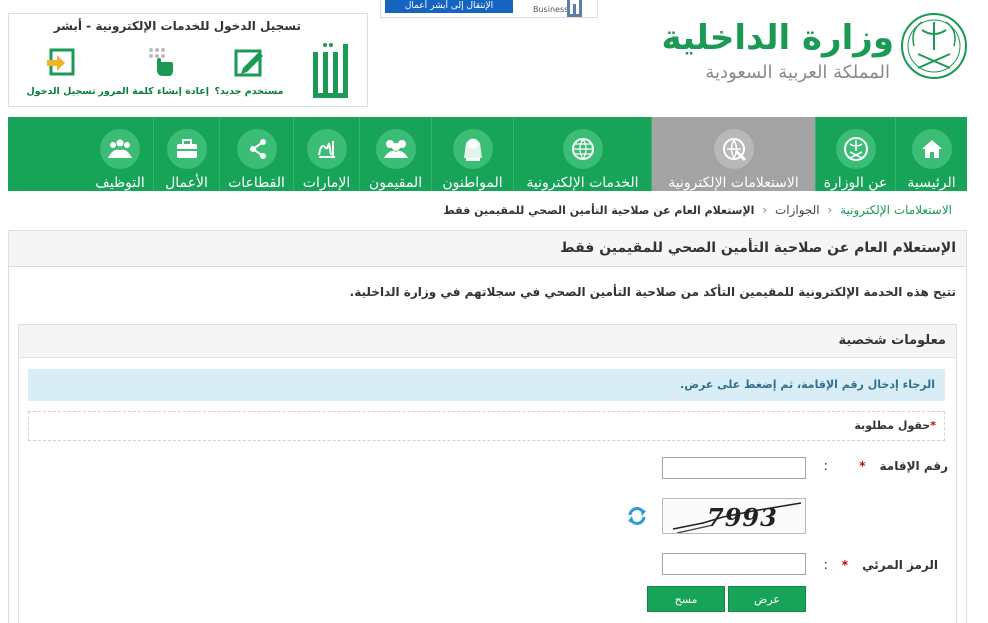  I want to click on section-title: معلومات شخصية, so click(487, 341).